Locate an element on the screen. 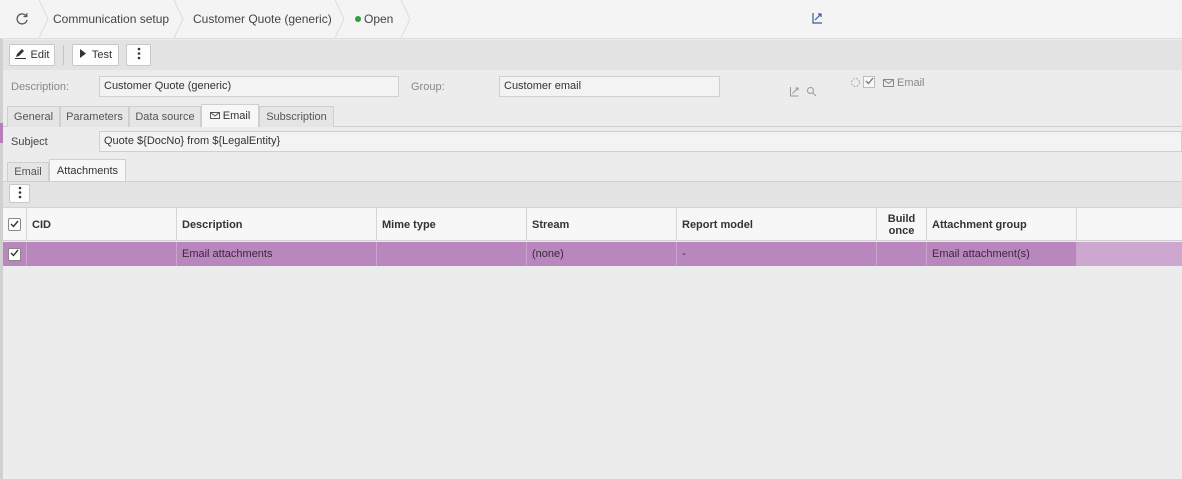 Image resolution: width=1182 pixels, height=479 pixels. toolbar is located at coordinates (592, 55).